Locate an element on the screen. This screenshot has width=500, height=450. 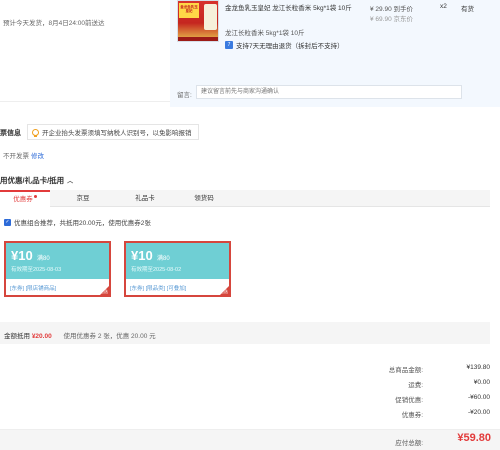
lightbulb-icon is located at coordinates (35, 132).